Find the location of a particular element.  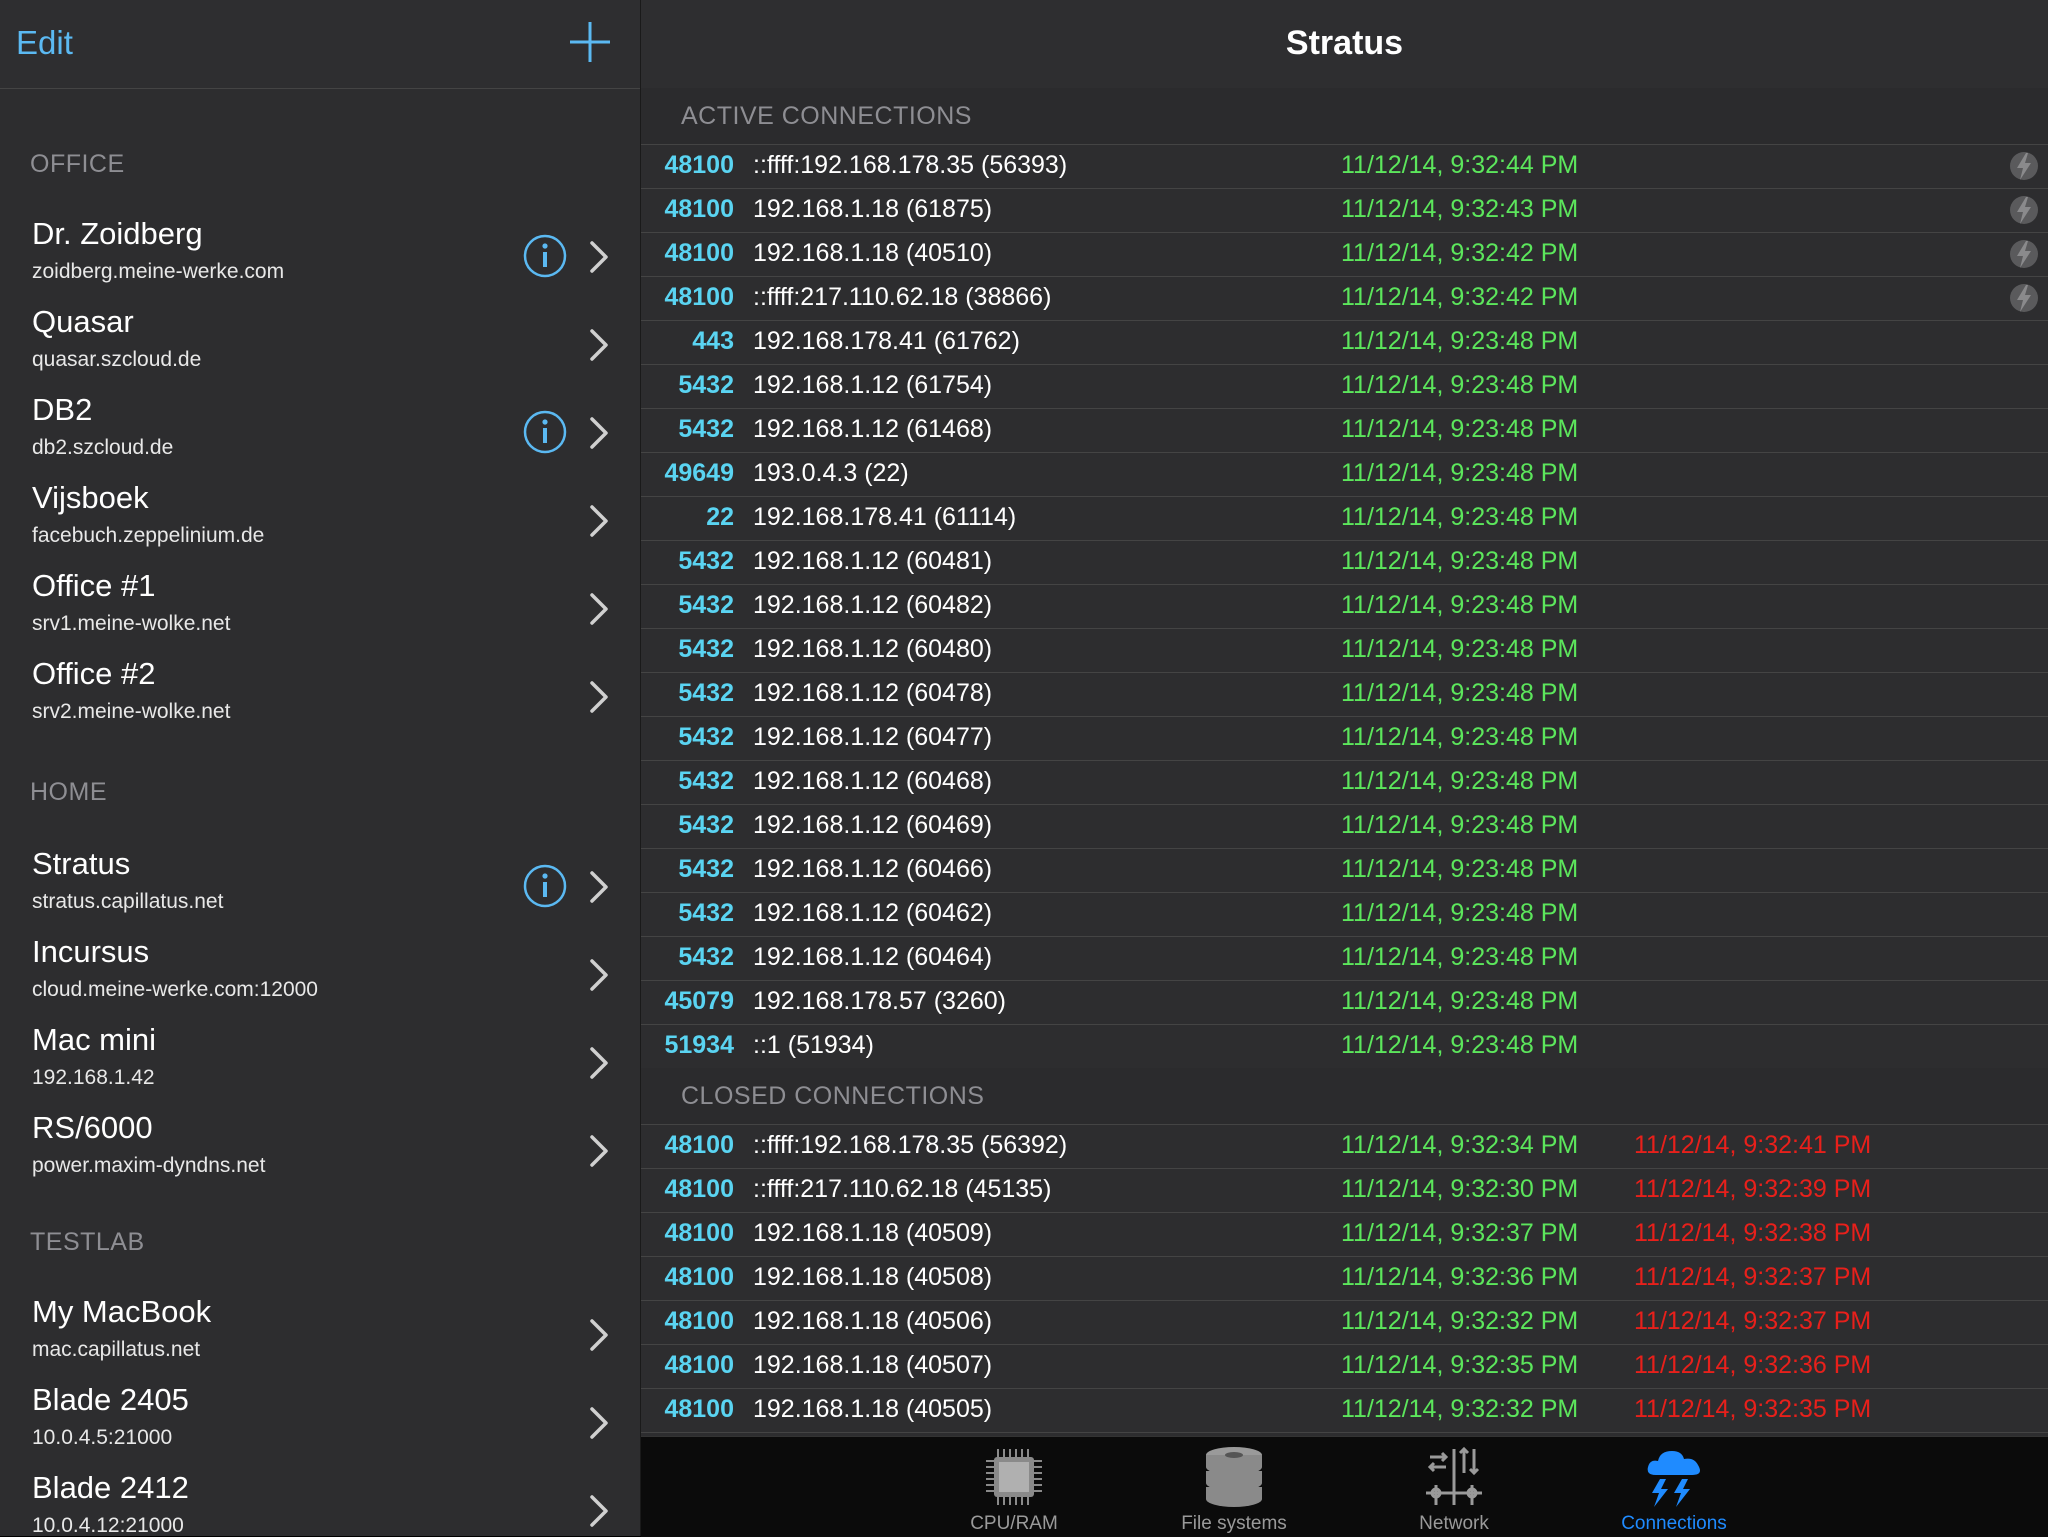

tab-network: Network is located at coordinates (1454, 1487).